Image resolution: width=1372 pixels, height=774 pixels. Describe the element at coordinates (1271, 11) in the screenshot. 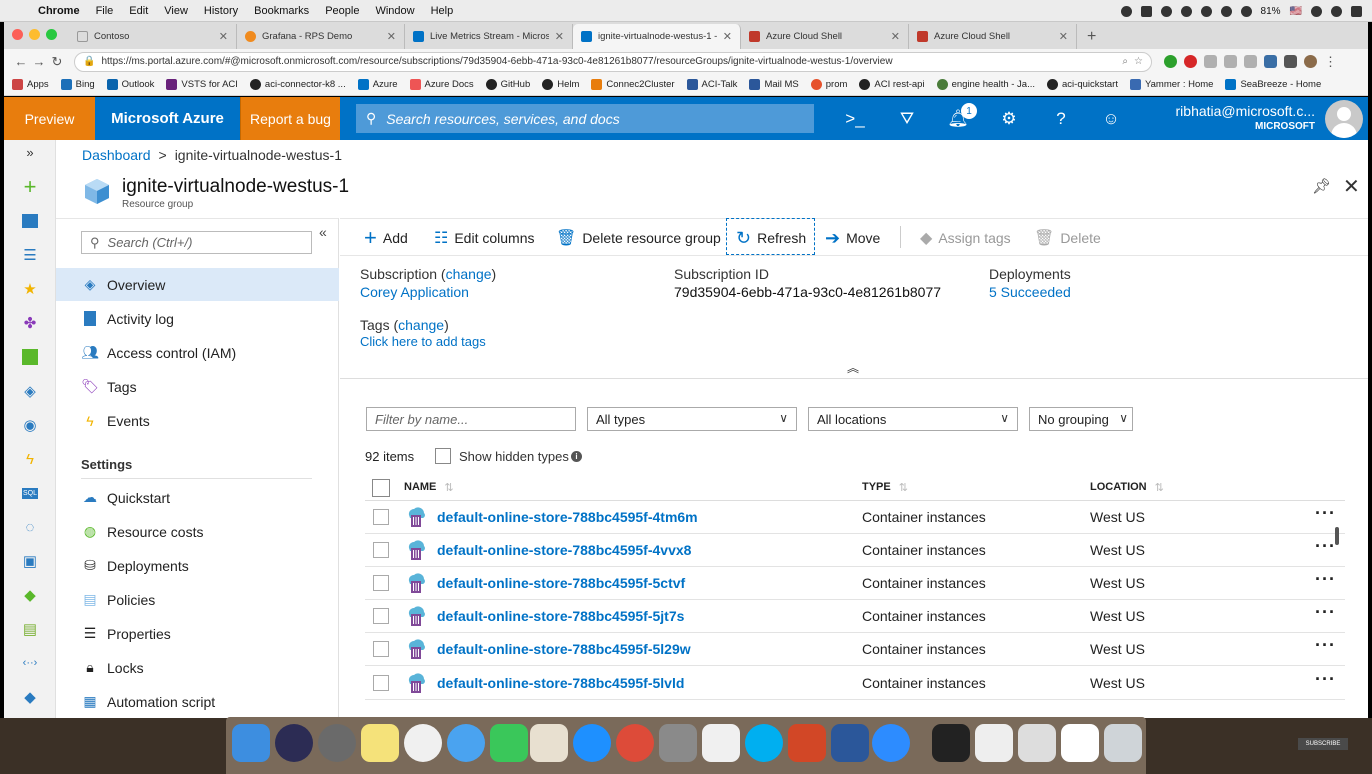

I see `battery-percent: 81%` at that location.